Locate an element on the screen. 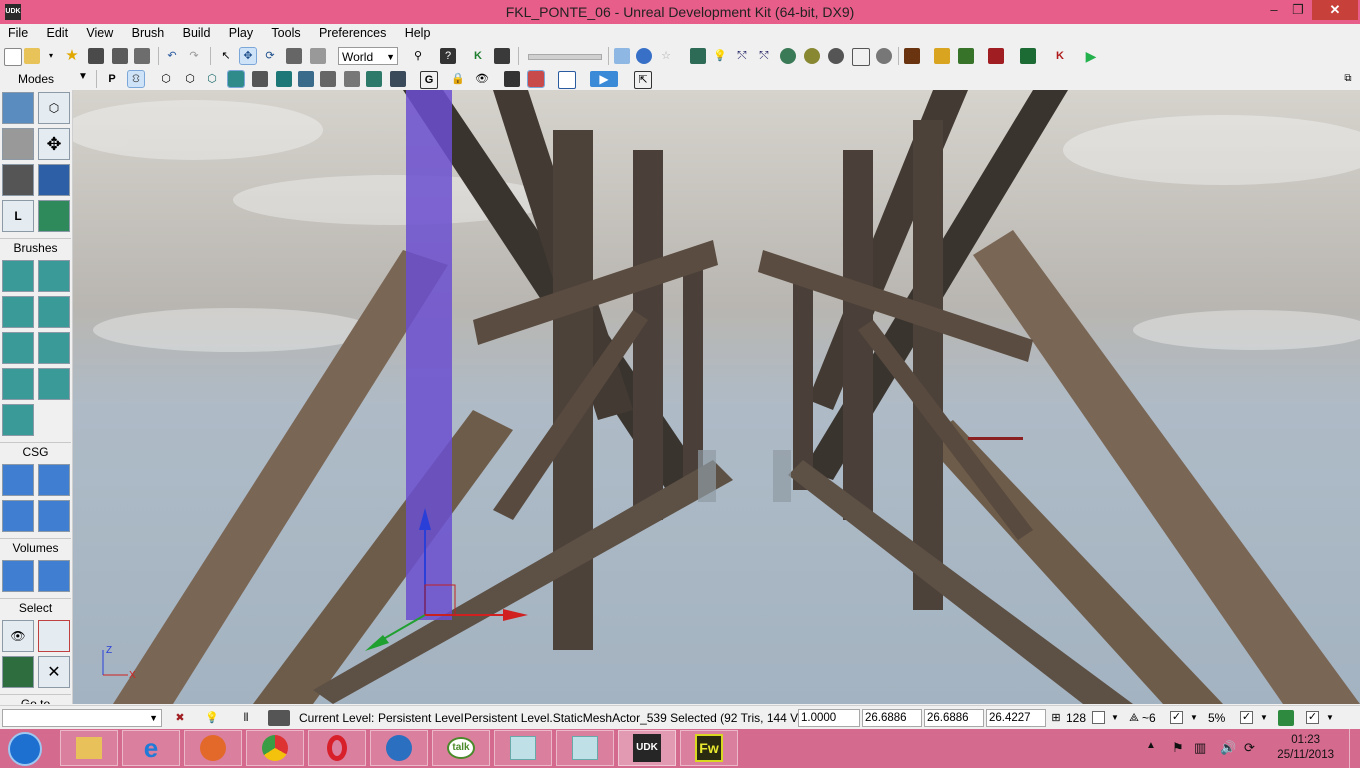 Image resolution: width=1360 pixels, height=768 pixels. scale-snap-checkbox: ✓ is located at coordinates (1246, 717).